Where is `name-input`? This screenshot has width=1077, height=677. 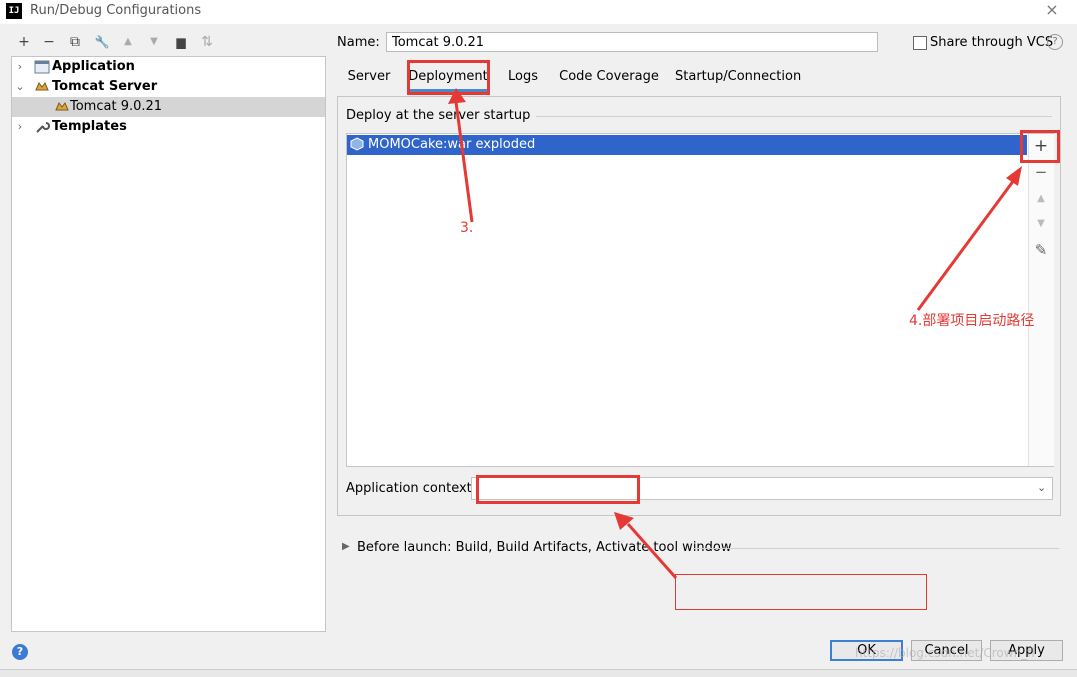
name-input is located at coordinates (632, 42).